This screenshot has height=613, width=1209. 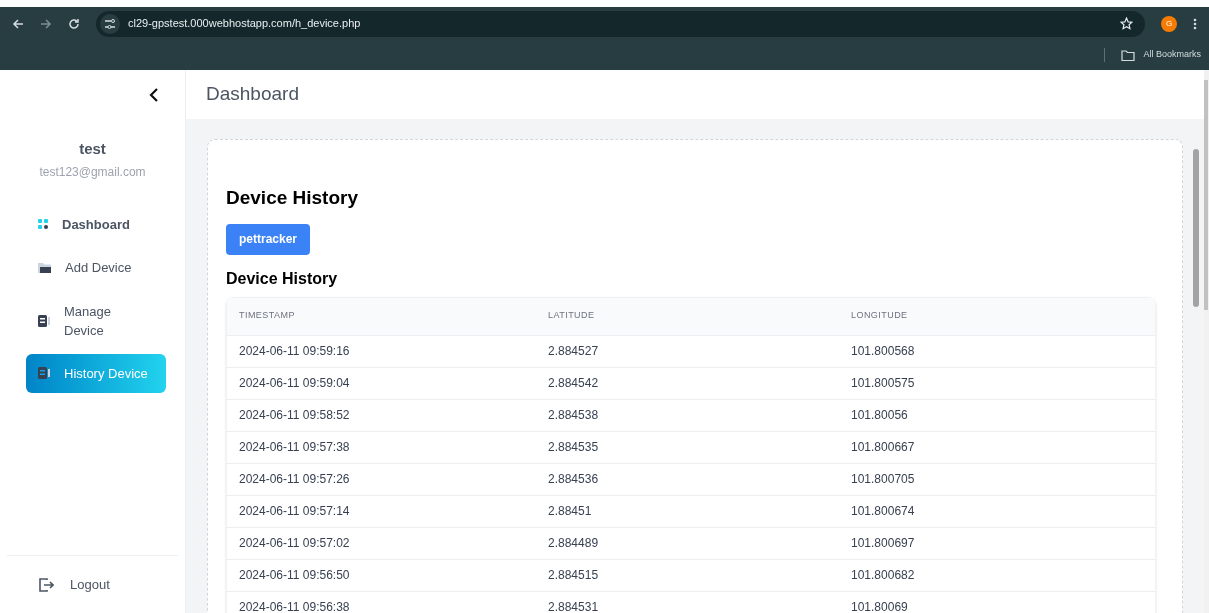 I want to click on table-cell-text: 2.884536, so click(x=574, y=479).